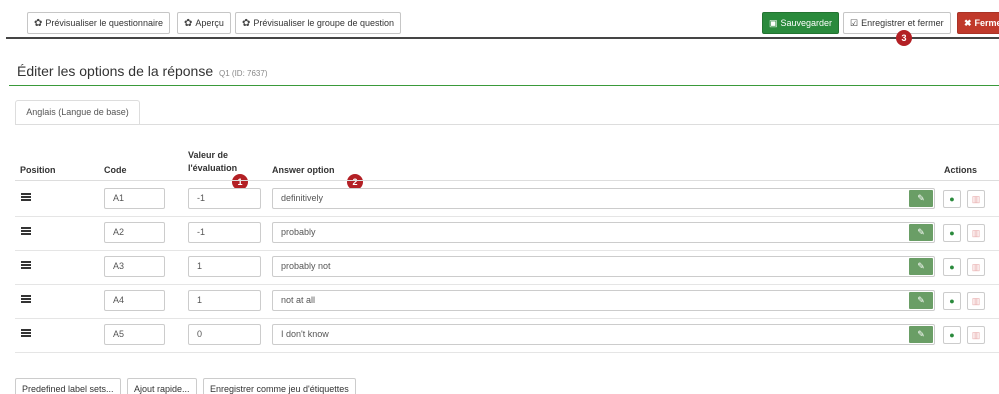  Describe the element at coordinates (603, 334) in the screenshot. I see `answer-input: I don't know ✎` at that location.